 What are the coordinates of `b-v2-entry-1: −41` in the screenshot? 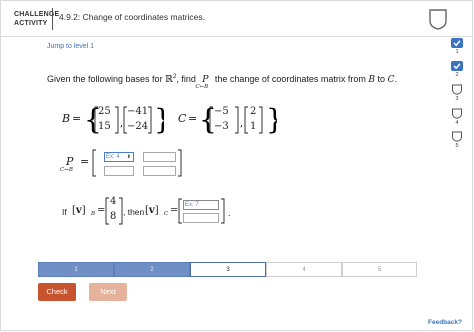 It's located at (138, 111).